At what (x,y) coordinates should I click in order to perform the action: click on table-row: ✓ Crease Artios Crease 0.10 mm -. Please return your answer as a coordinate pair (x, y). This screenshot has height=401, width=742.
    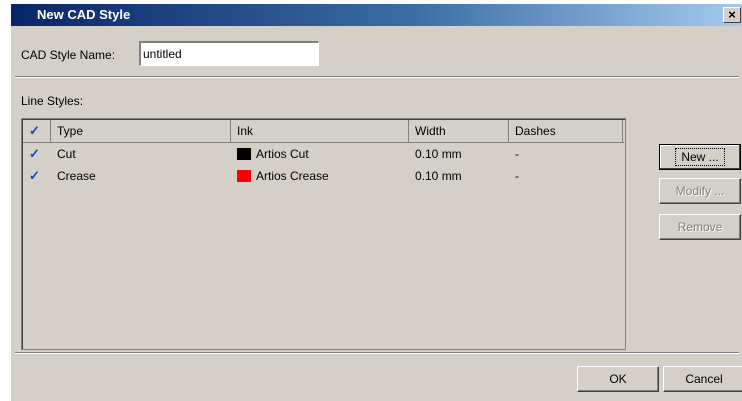
    Looking at the image, I should click on (323, 176).